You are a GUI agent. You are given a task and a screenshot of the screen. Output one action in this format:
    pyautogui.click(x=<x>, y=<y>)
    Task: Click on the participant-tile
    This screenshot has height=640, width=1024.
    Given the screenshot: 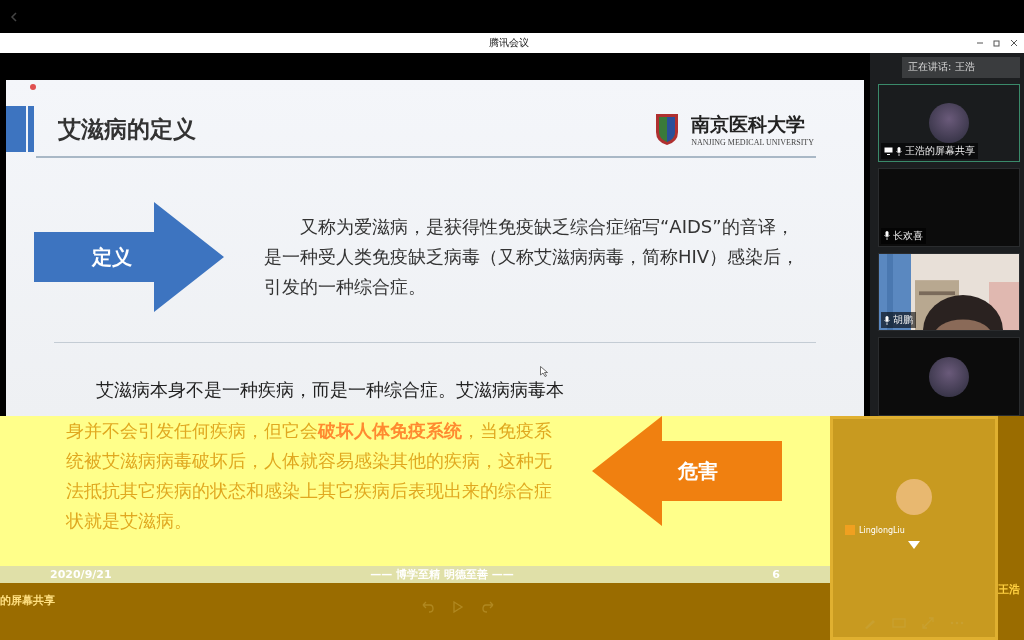 What is the action you would take?
    pyautogui.click(x=949, y=377)
    